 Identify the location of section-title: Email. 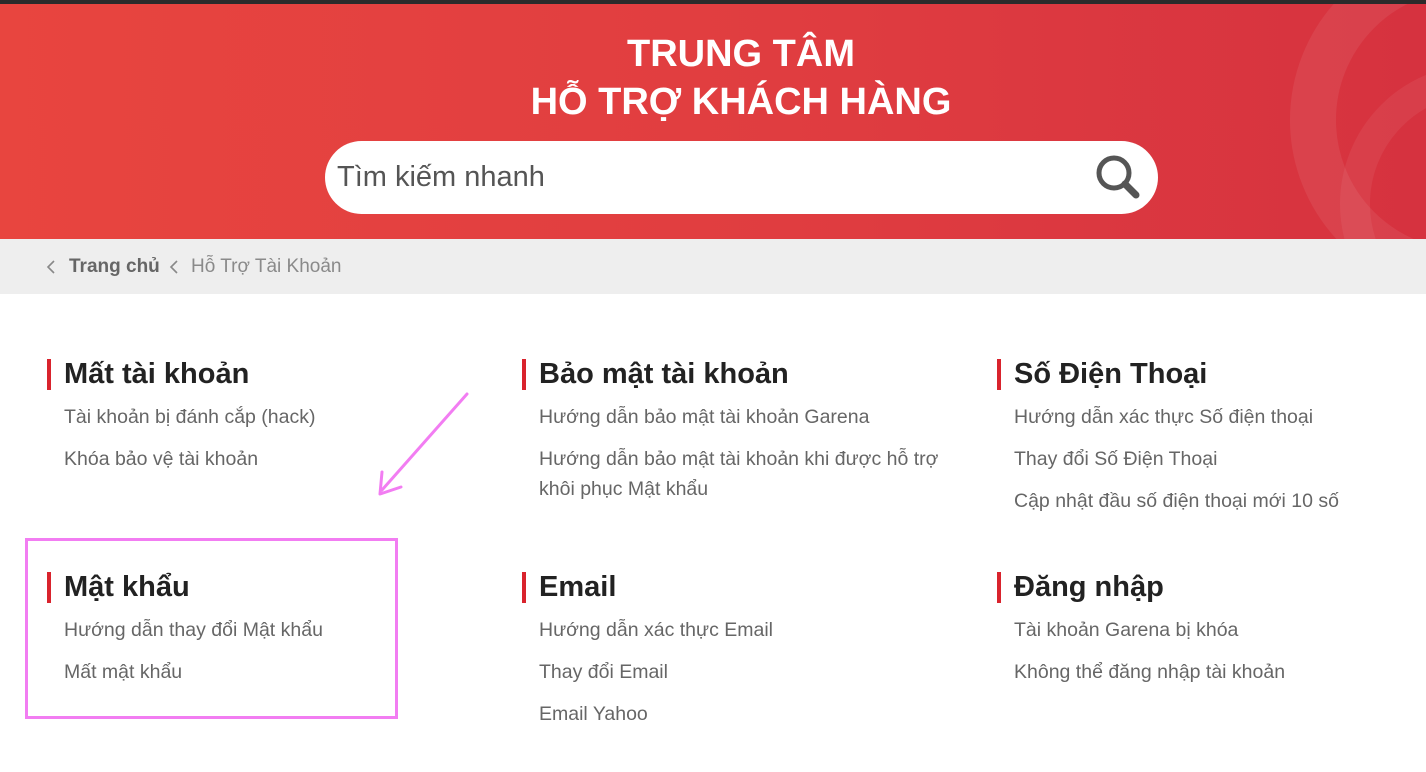
(578, 587).